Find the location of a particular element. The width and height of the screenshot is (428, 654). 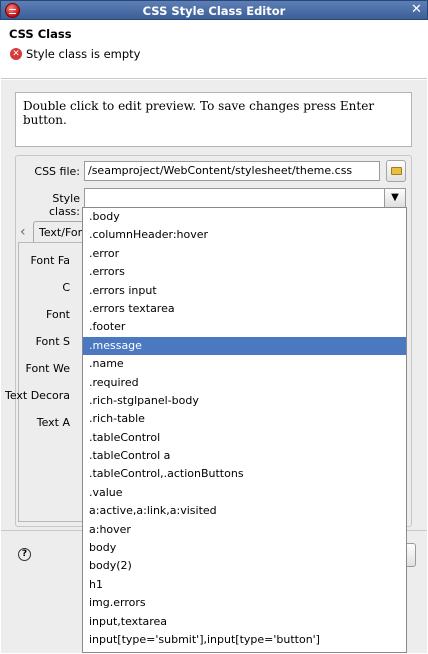

property-label: C is located at coordinates (66, 287).